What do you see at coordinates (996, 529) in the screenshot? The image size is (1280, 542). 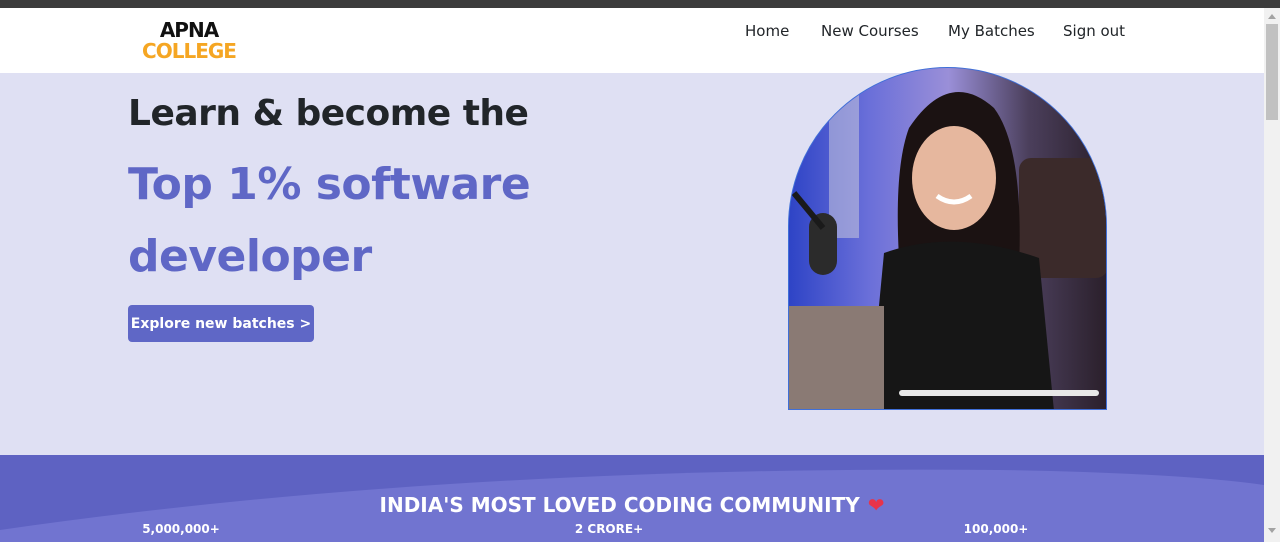 I see `stat-value: 100,000+` at bounding box center [996, 529].